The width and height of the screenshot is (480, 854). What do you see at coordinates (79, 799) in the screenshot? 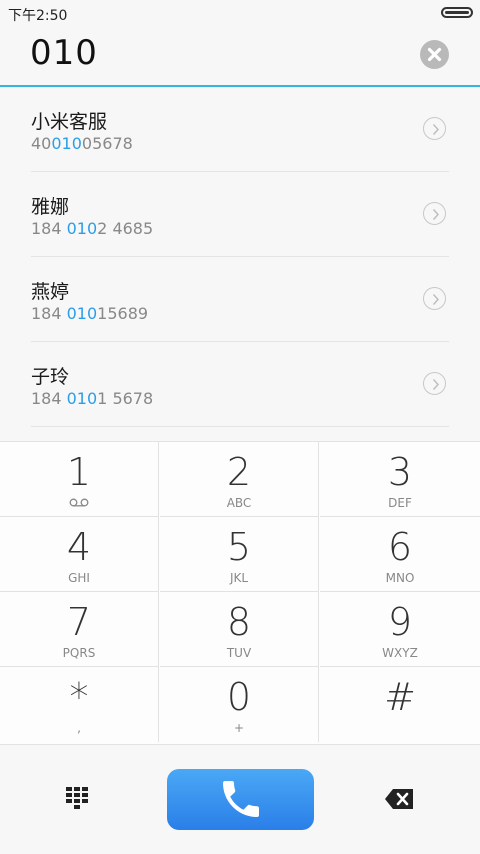
I see `dialpad-icon` at bounding box center [79, 799].